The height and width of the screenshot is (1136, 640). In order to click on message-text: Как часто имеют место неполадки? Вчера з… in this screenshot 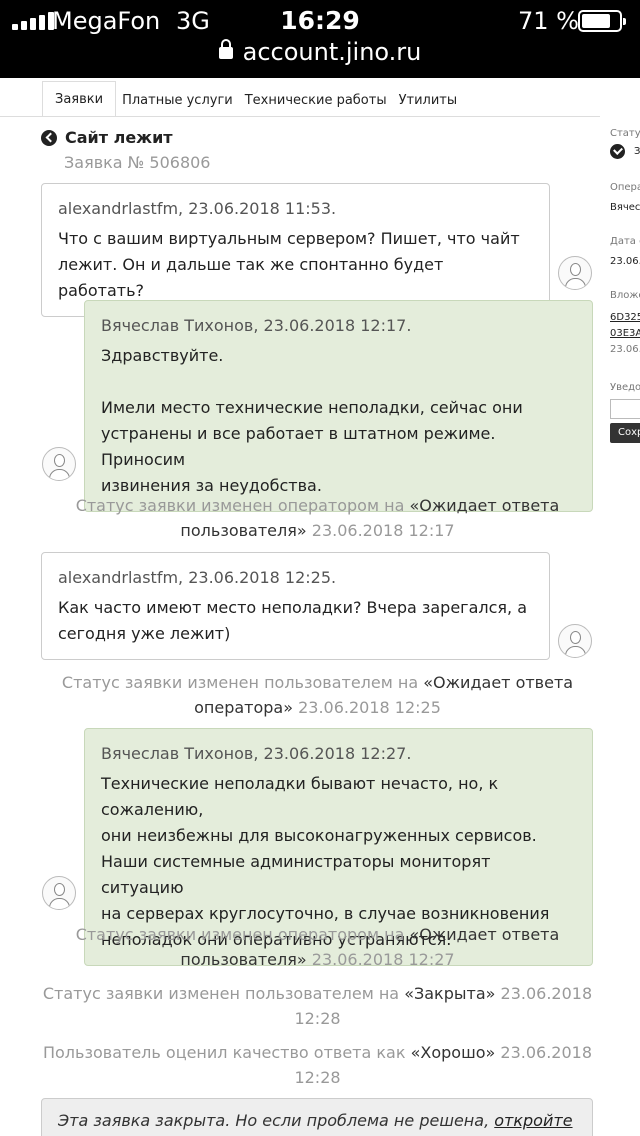, I will do `click(293, 620)`.